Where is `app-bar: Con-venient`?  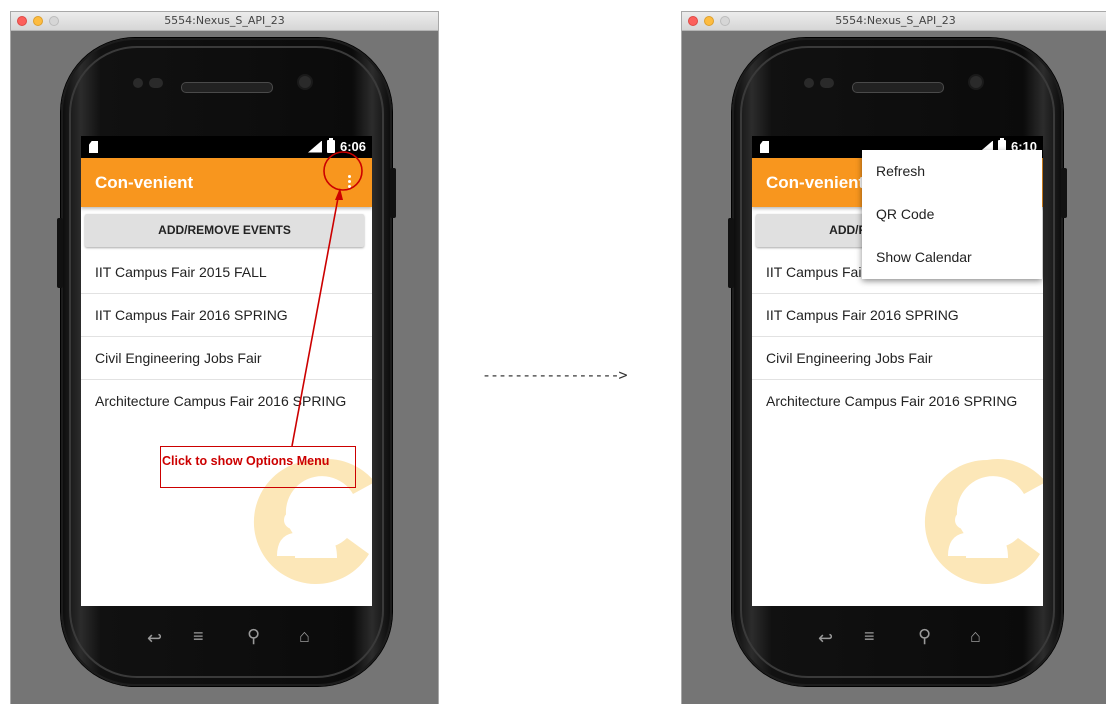
app-bar: Con-venient is located at coordinates (226, 182).